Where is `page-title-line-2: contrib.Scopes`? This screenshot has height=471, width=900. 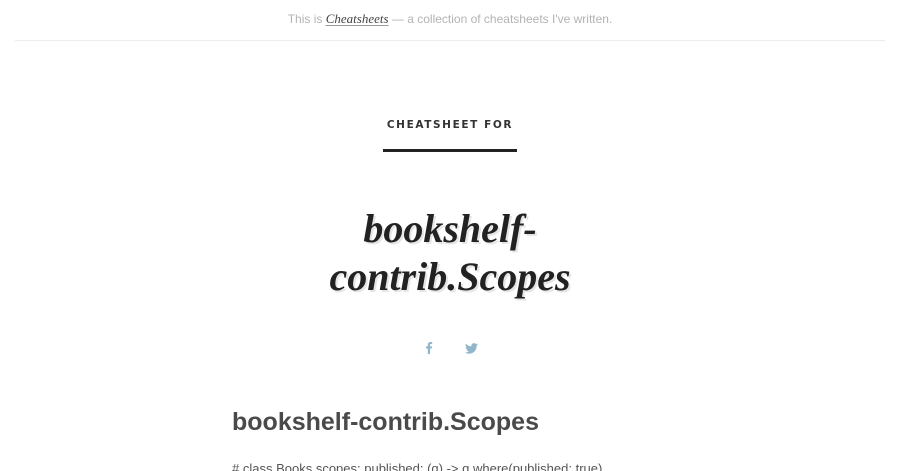
page-title-line-2: contrib.Scopes is located at coordinates (450, 276).